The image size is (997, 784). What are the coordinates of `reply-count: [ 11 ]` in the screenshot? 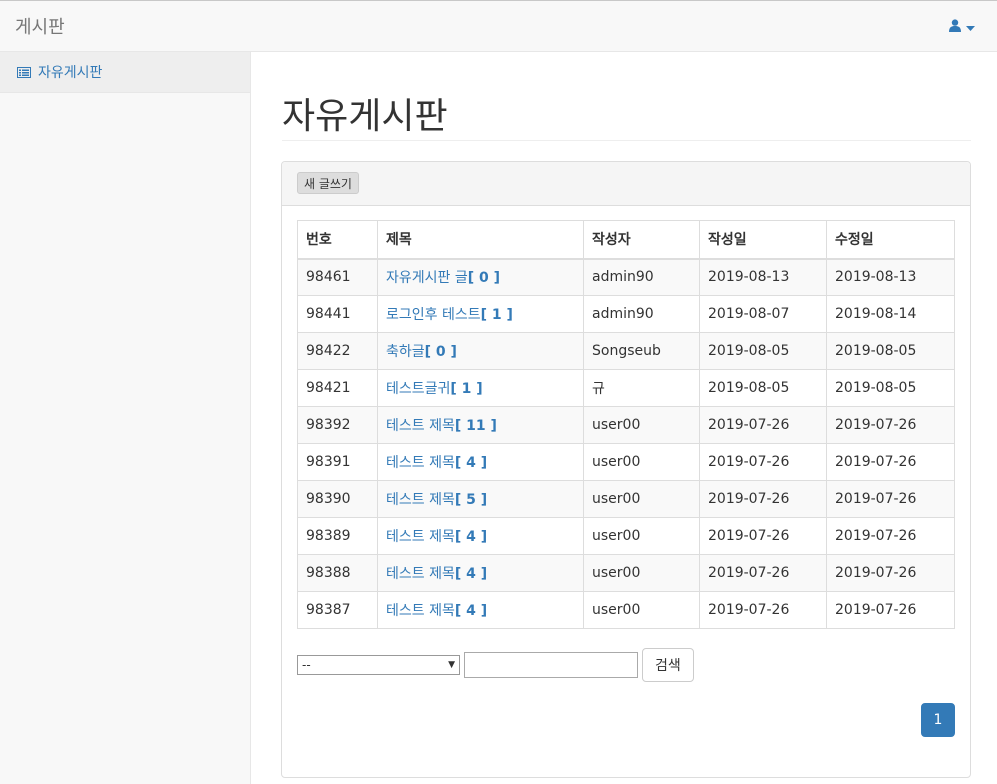 It's located at (475, 426).